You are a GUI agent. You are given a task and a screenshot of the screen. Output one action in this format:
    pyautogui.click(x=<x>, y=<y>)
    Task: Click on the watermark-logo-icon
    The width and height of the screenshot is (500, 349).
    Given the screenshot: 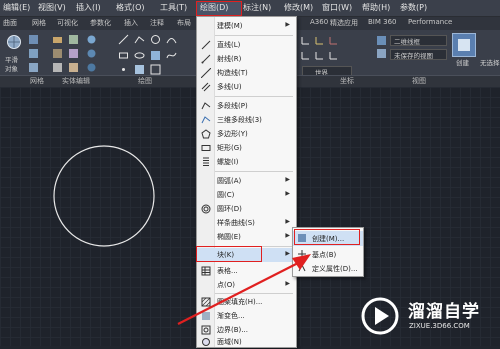 What is the action you would take?
    pyautogui.click(x=380, y=316)
    